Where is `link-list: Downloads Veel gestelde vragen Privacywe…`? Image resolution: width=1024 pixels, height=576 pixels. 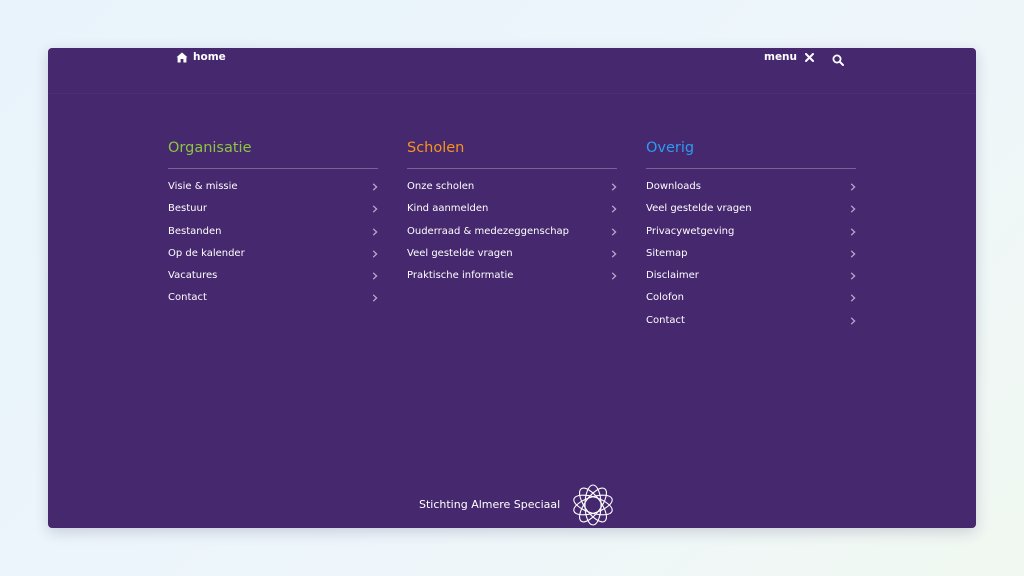
link-list: Downloads Veel gestelde vragen Privacywe… is located at coordinates (751, 254).